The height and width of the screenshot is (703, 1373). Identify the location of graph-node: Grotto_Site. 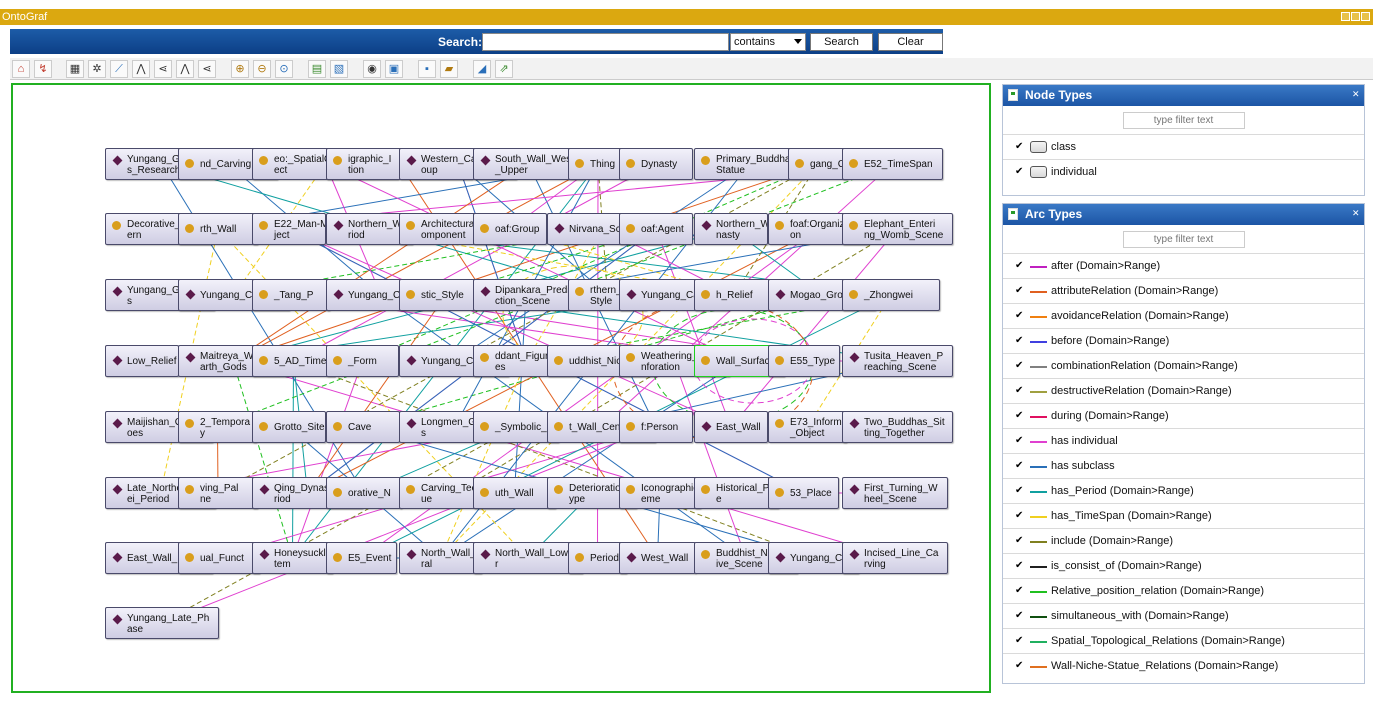
(289, 427).